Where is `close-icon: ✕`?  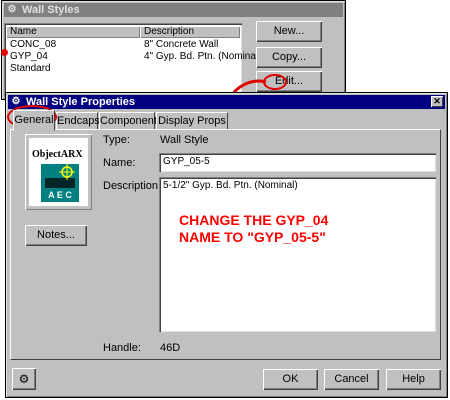 close-icon: ✕ is located at coordinates (437, 101).